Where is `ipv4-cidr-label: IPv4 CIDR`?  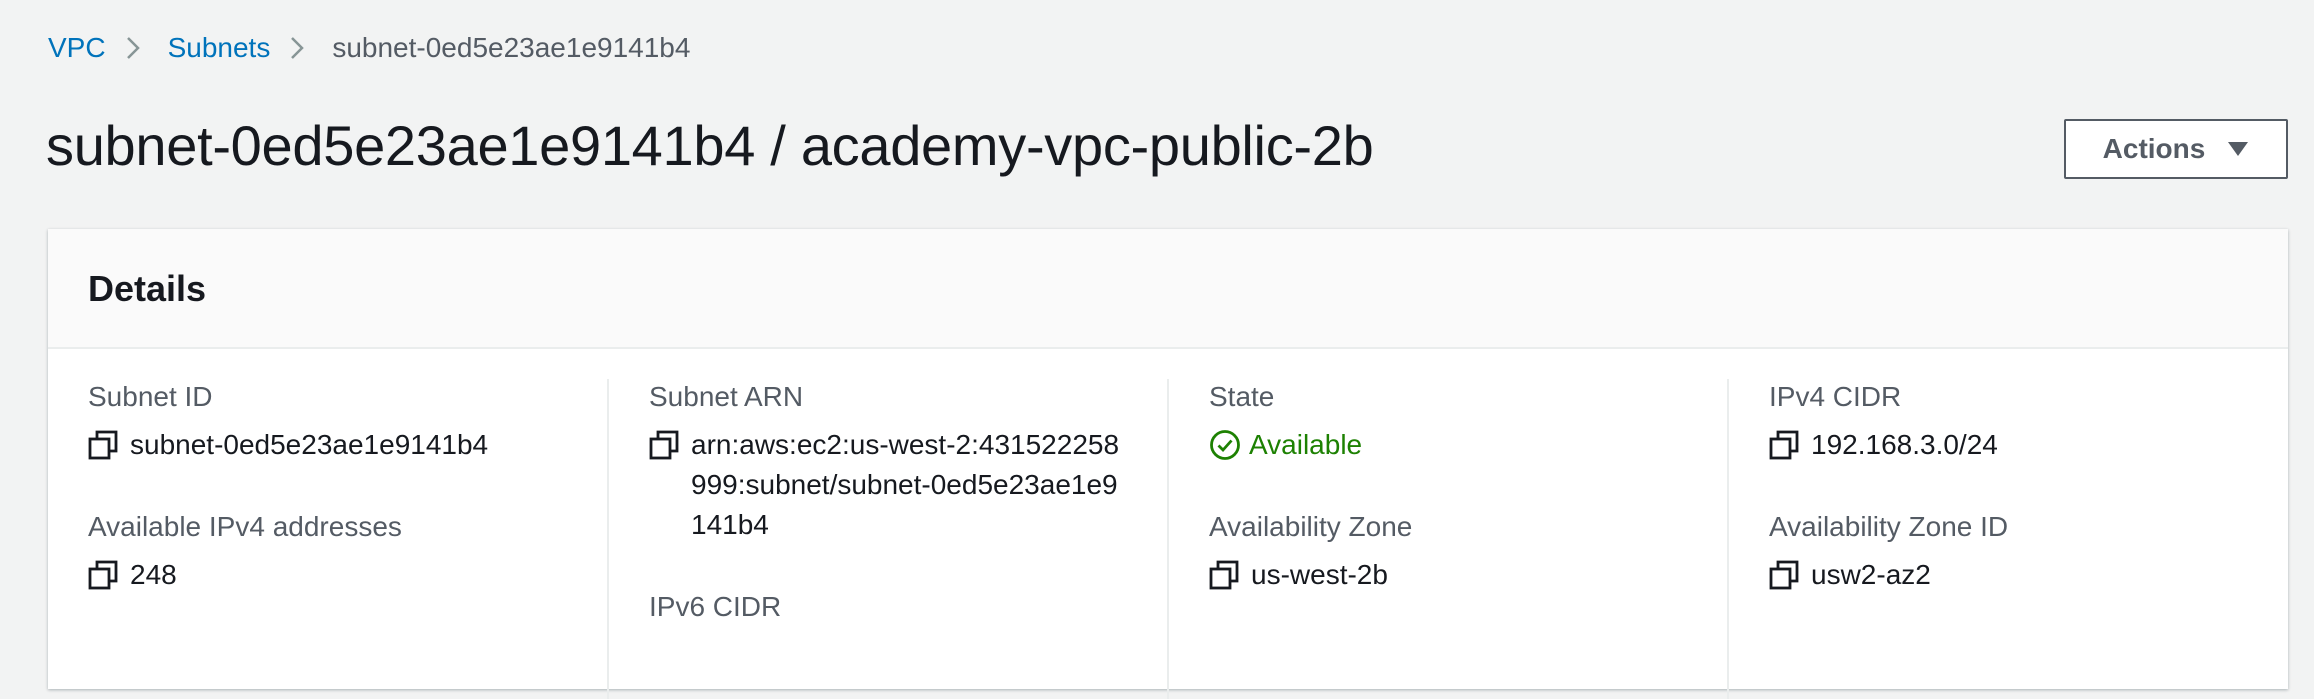 ipv4-cidr-label: IPv4 CIDR is located at coordinates (1835, 396).